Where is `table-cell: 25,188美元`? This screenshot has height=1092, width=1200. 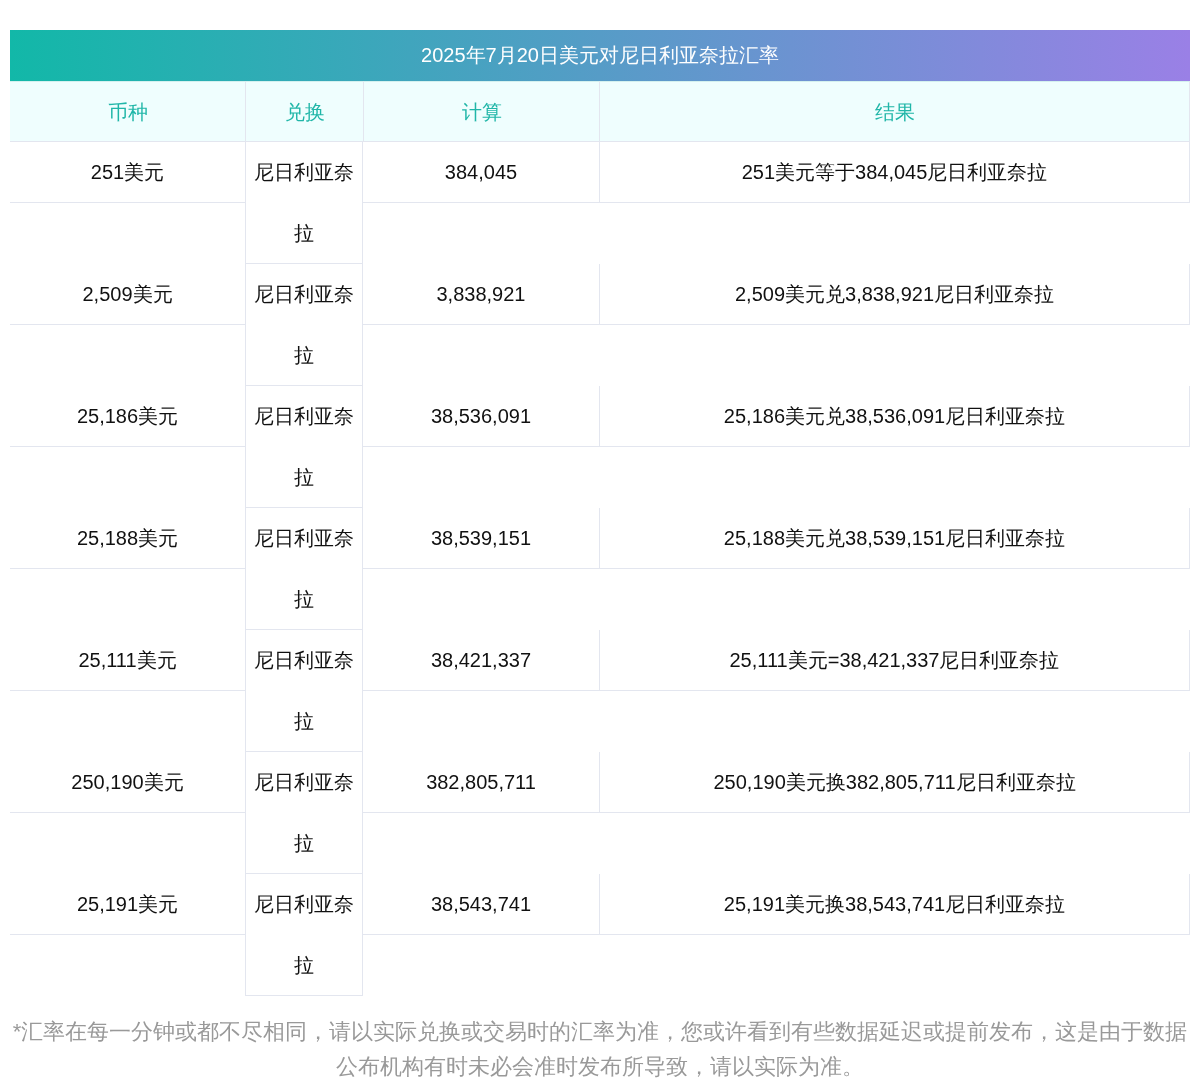 table-cell: 25,188美元 is located at coordinates (127, 538).